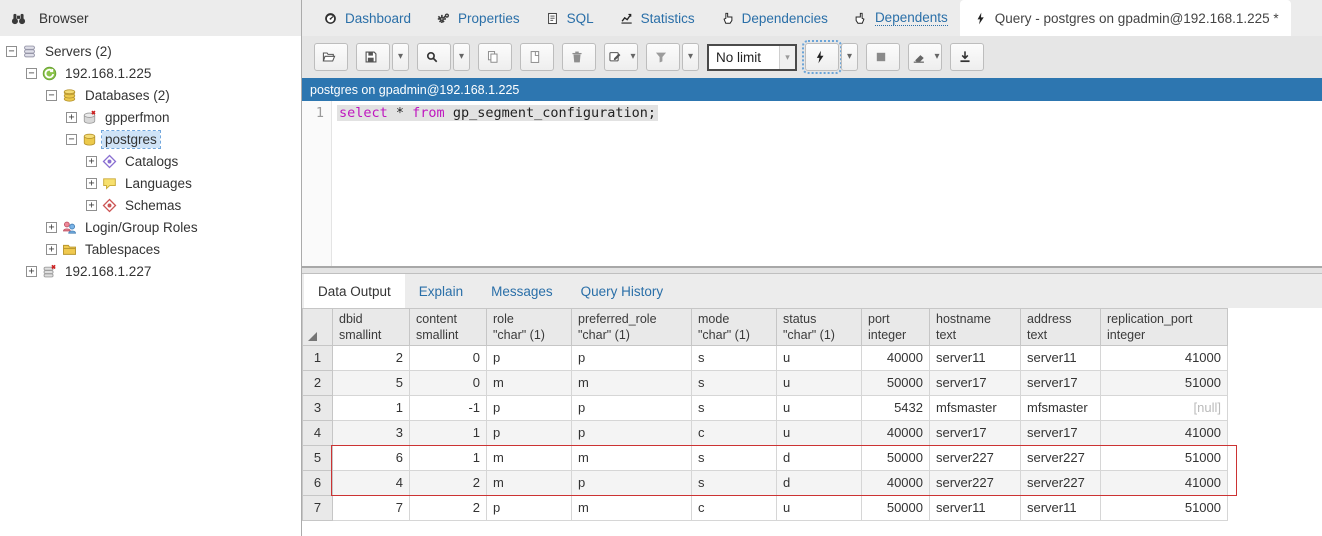 This screenshot has height=536, width=1322. Describe the element at coordinates (150, 117) in the screenshot. I see `tree-item-db-gpperfmon: + gpperfmon` at that location.